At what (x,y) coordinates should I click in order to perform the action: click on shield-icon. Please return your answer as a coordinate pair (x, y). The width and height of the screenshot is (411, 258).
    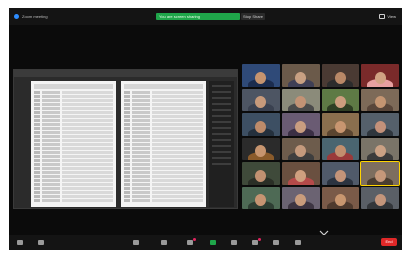
    Looking at the image, I should click on (136, 242).